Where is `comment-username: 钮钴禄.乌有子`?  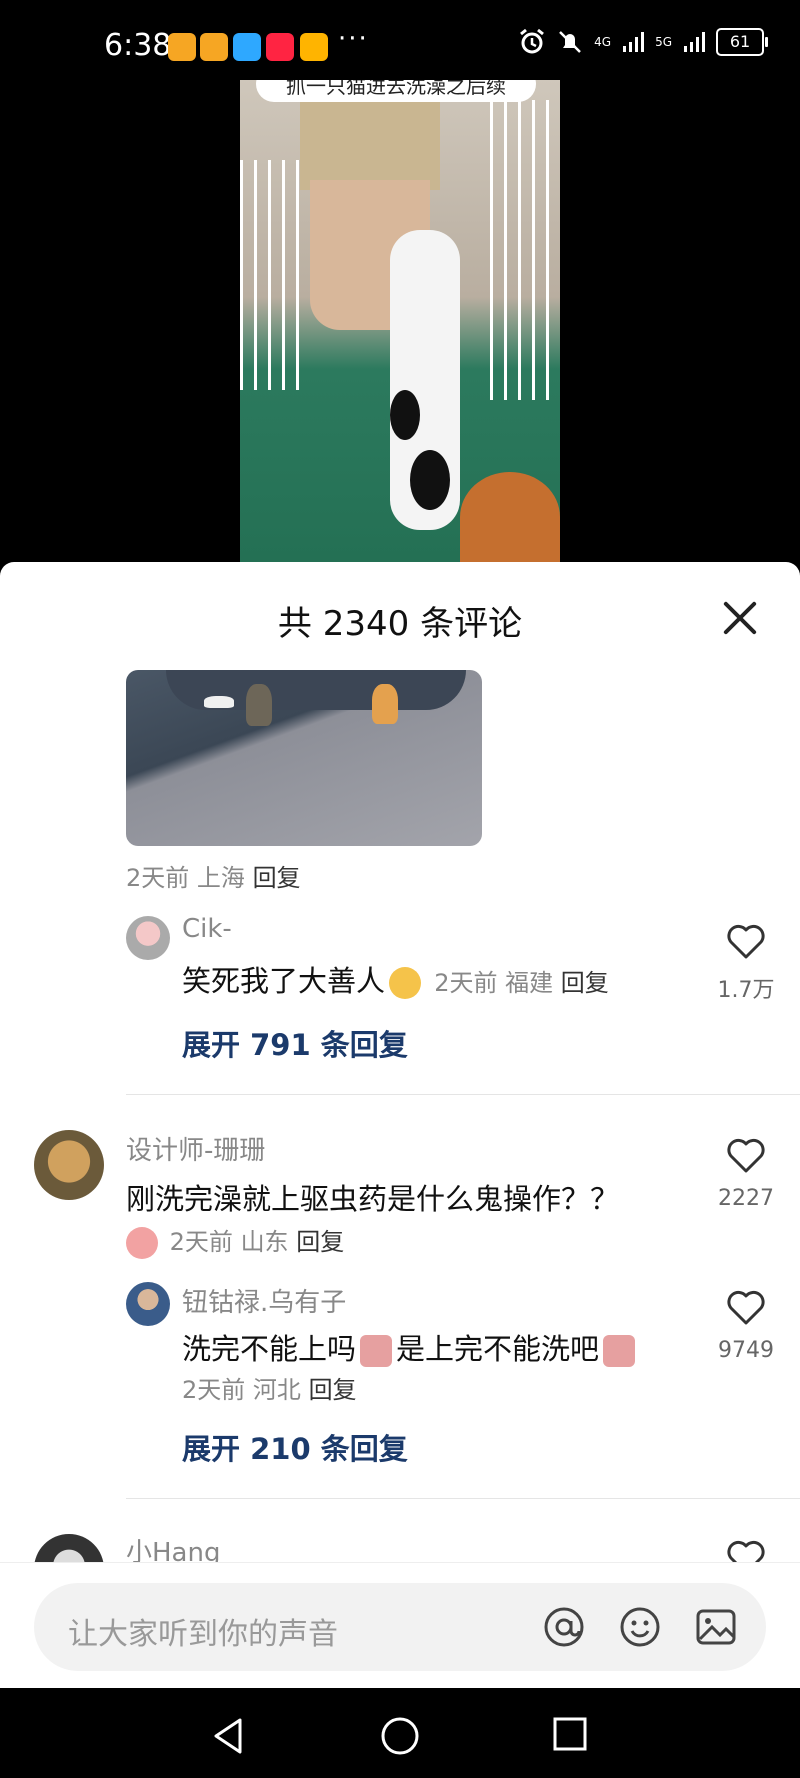 comment-username: 钮钴禄.乌有子 is located at coordinates (264, 1300).